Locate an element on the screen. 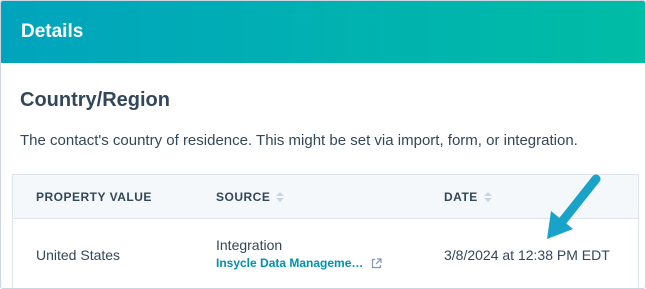  column-header-date: DATE is located at coordinates (468, 196).